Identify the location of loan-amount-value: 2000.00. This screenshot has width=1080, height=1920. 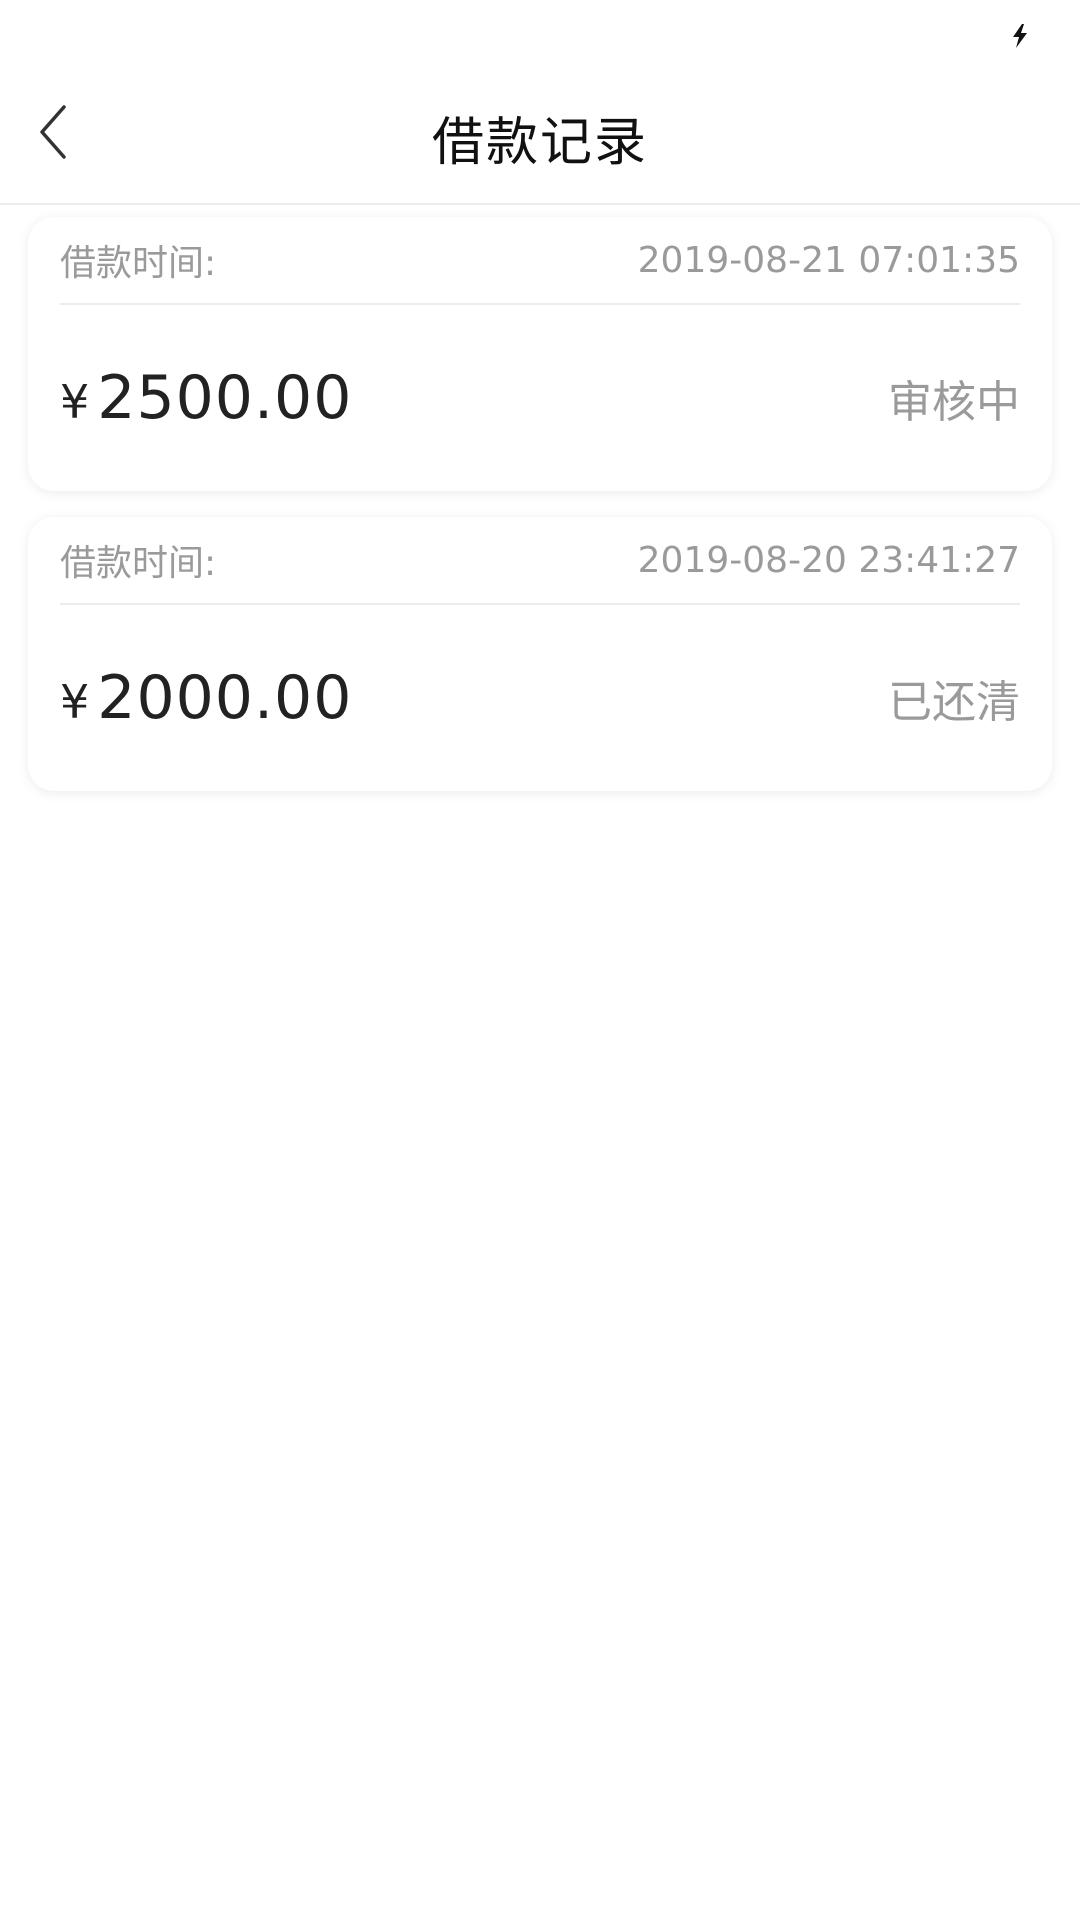
(225, 698).